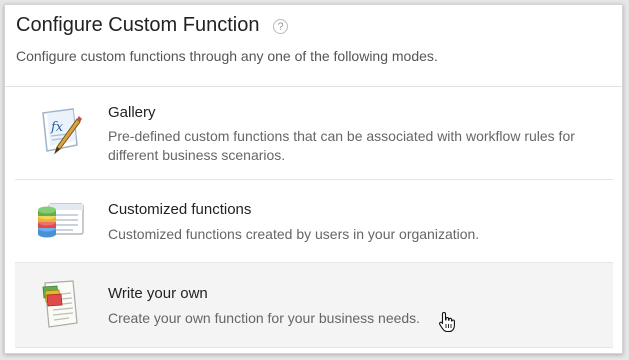 The width and height of the screenshot is (629, 360). Describe the element at coordinates (158, 293) in the screenshot. I see `option-title-write-your-own: Write your own` at that location.